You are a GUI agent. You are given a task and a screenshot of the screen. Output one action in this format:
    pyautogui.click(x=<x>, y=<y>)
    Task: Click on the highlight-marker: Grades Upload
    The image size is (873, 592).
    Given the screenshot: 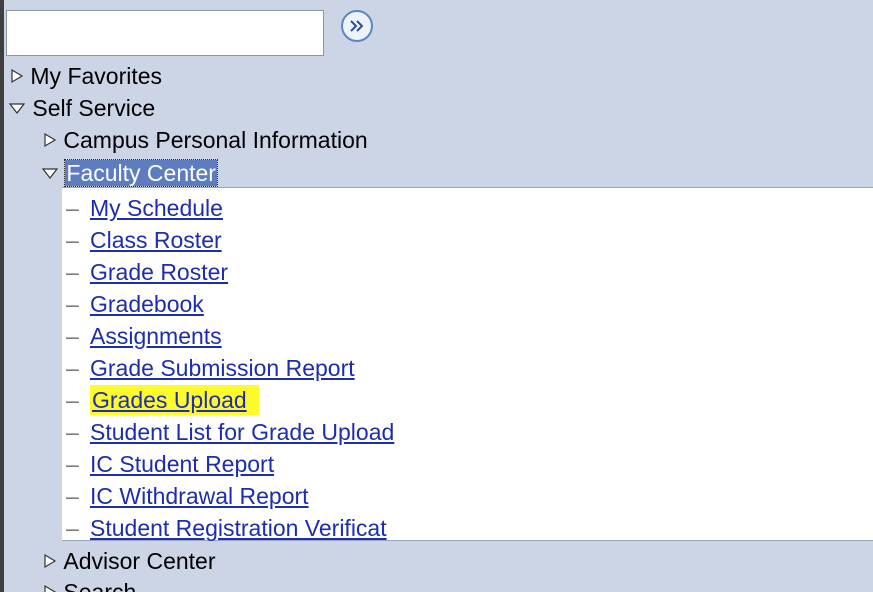 What is the action you would take?
    pyautogui.click(x=174, y=400)
    